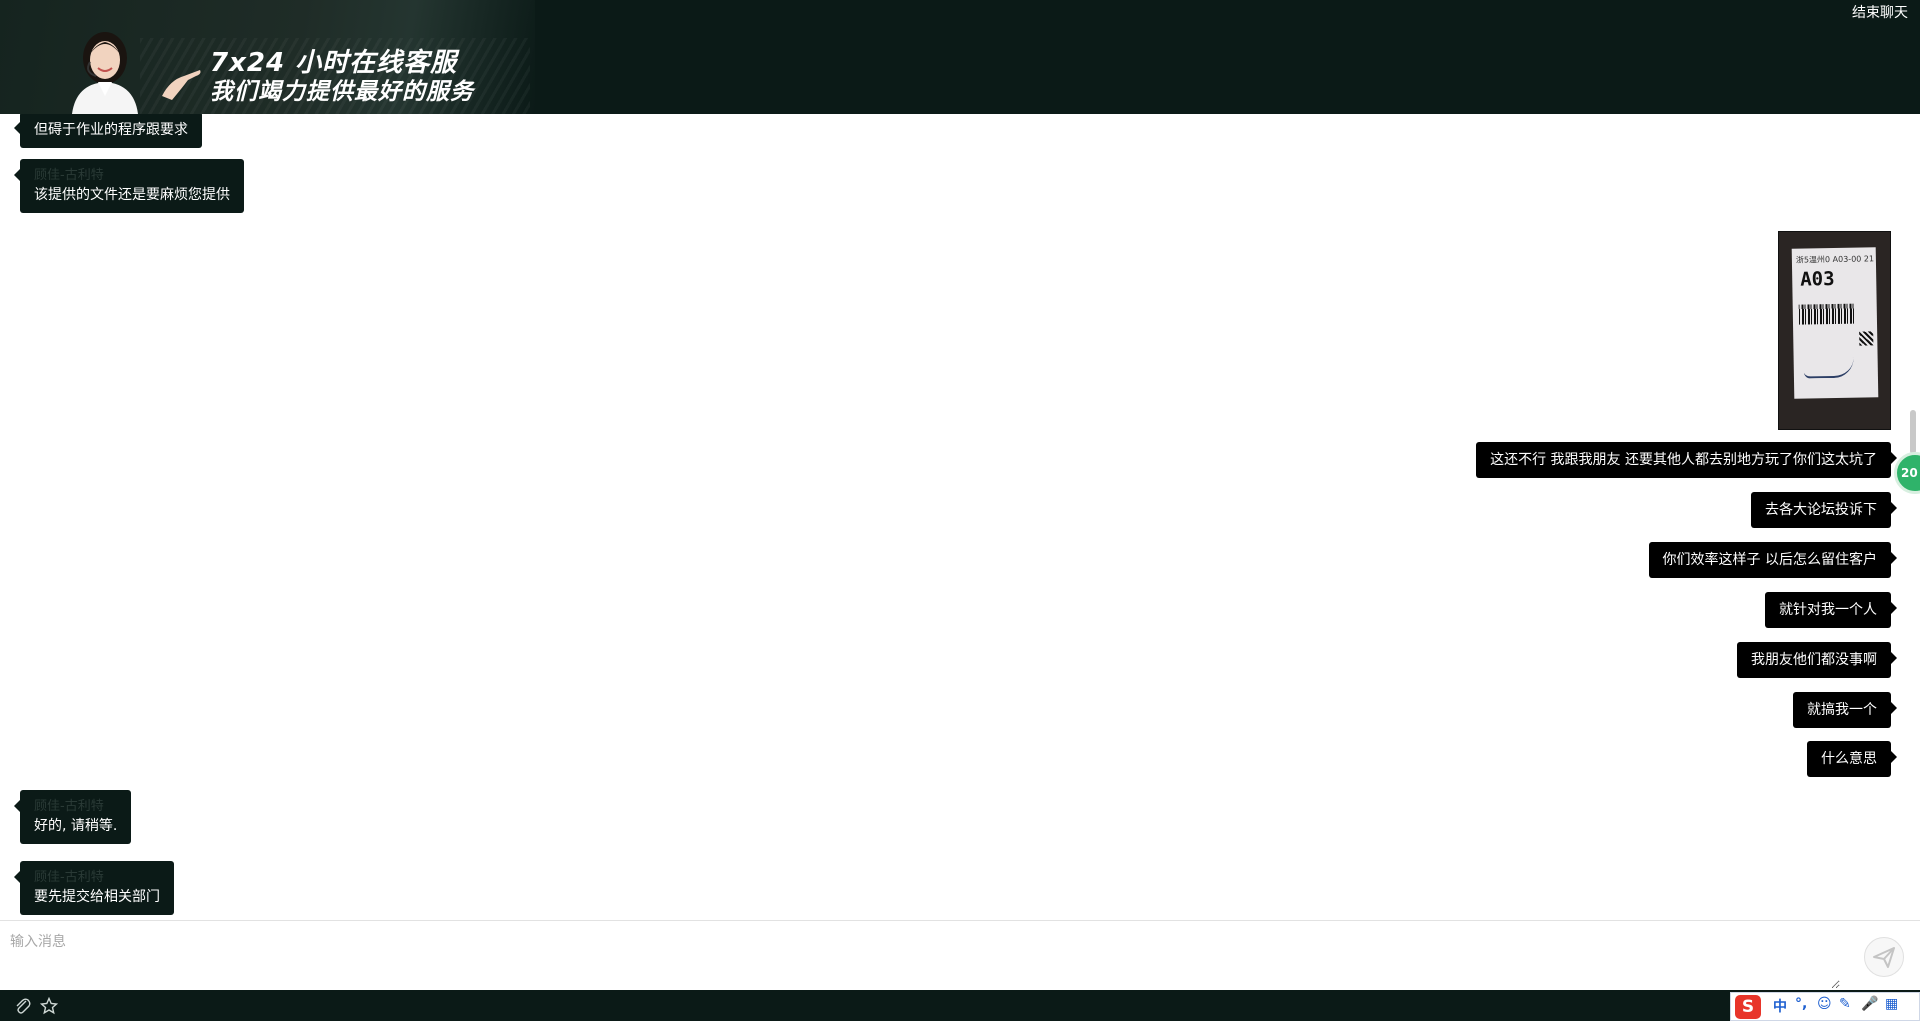 Image resolution: width=1920 pixels, height=1021 pixels. I want to click on barcode, so click(1827, 314).